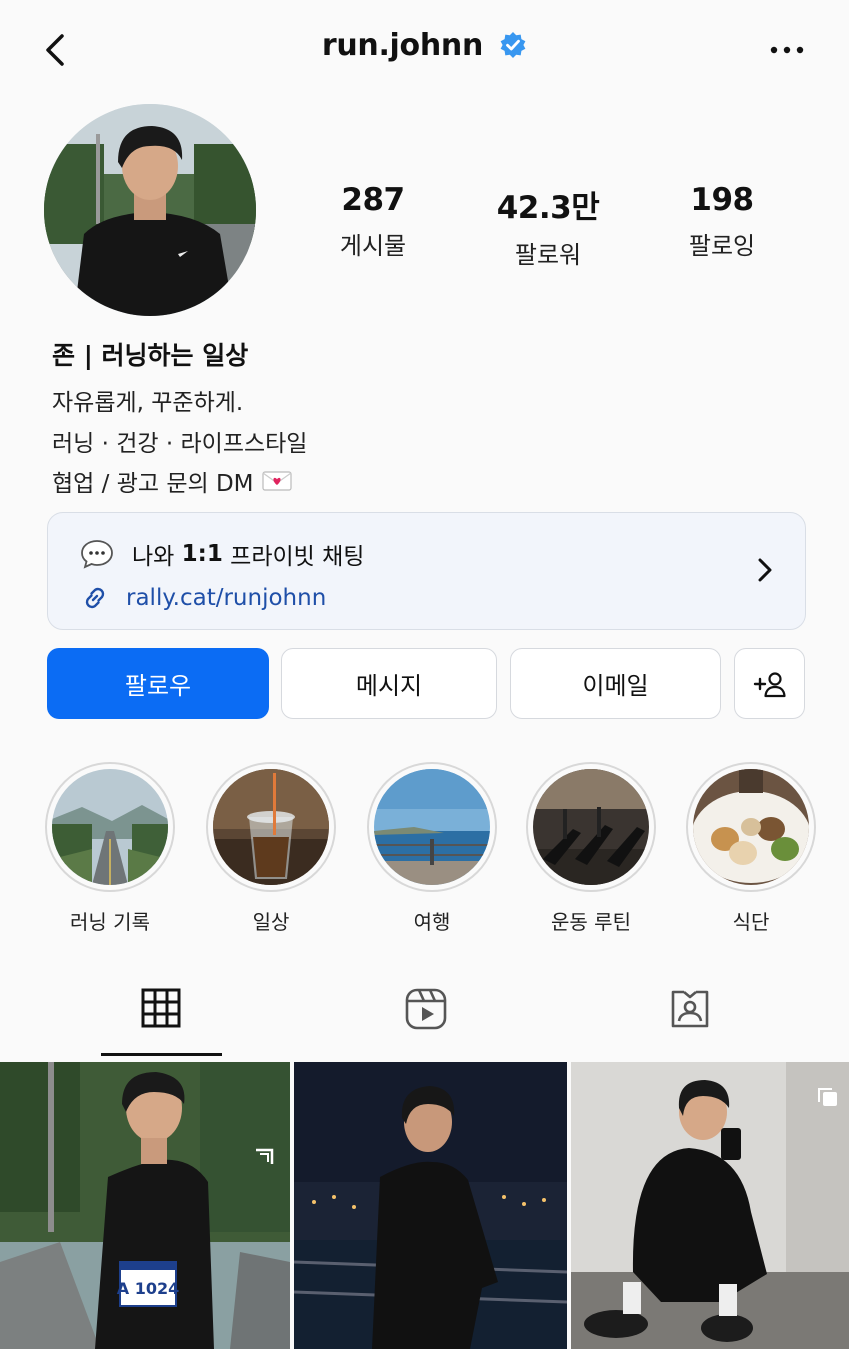 This screenshot has width=849, height=1349. Describe the element at coordinates (97, 554) in the screenshot. I see `chat-bubble-icon` at that location.